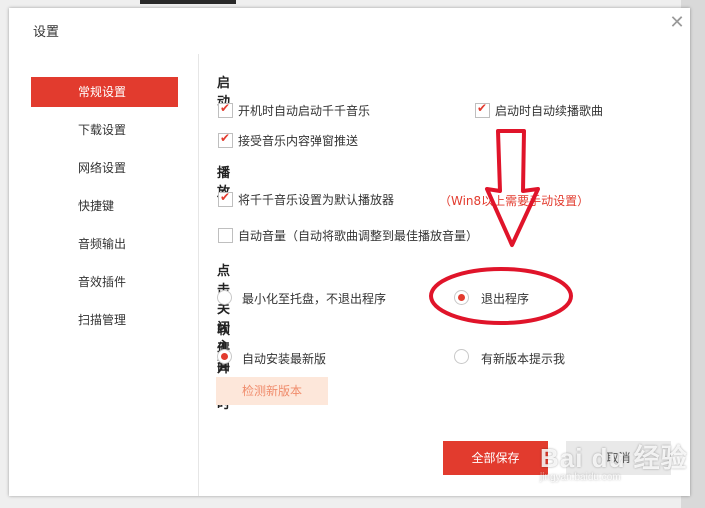  I want to click on sidebar-item-network: 网络设置, so click(104, 168).